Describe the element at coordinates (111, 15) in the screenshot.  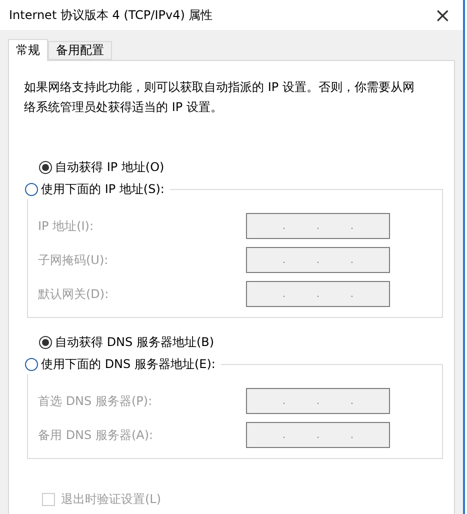
I see `window-title: Internet 协议版本 4 (TCP/IPv4) 属性` at that location.